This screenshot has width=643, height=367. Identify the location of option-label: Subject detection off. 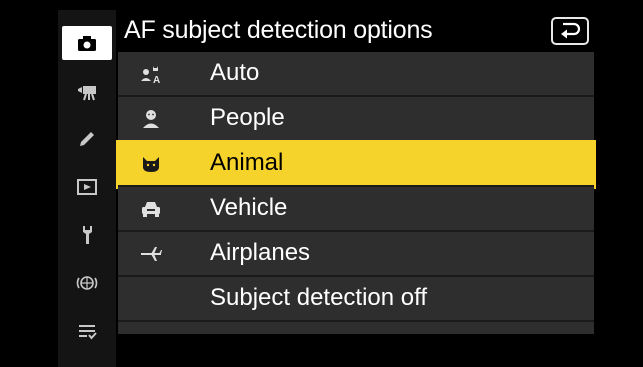
(319, 297).